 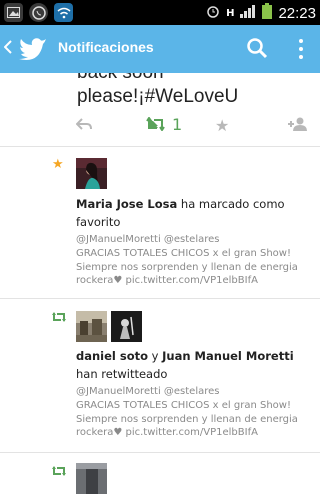 I want to click on battery-icon, so click(x=267, y=13).